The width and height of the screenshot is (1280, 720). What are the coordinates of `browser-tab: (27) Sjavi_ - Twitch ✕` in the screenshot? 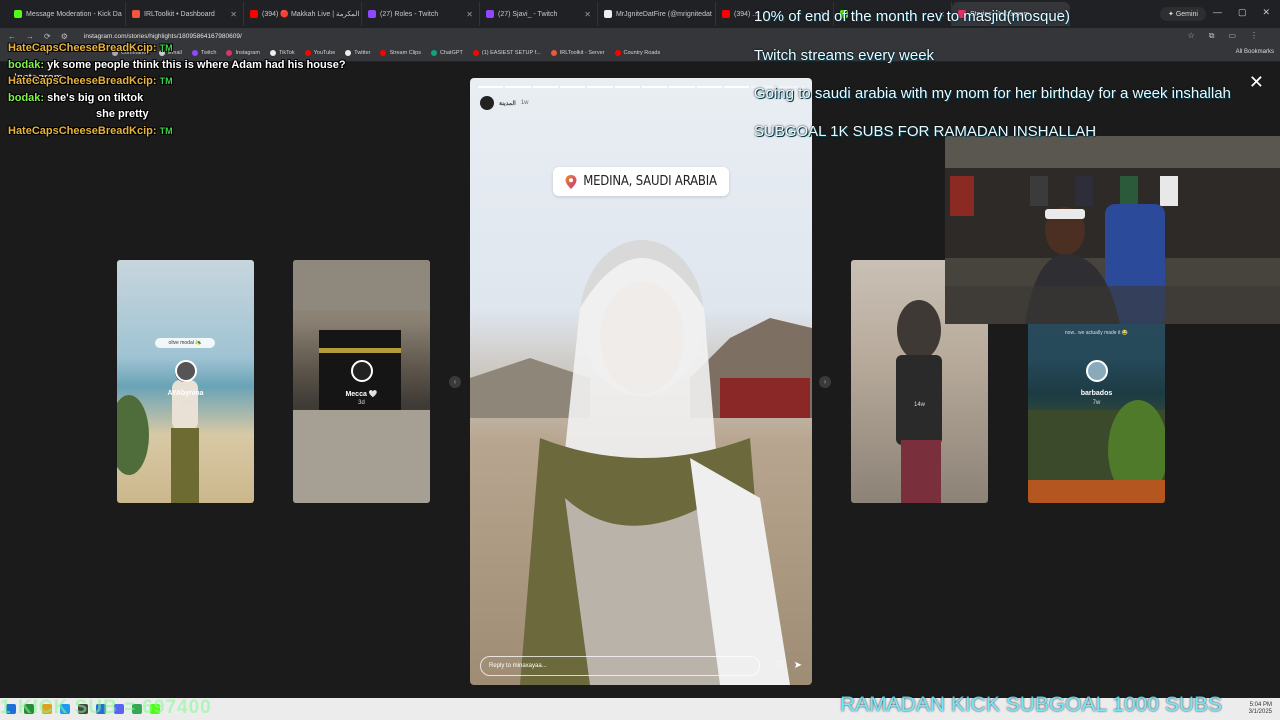 It's located at (539, 14).